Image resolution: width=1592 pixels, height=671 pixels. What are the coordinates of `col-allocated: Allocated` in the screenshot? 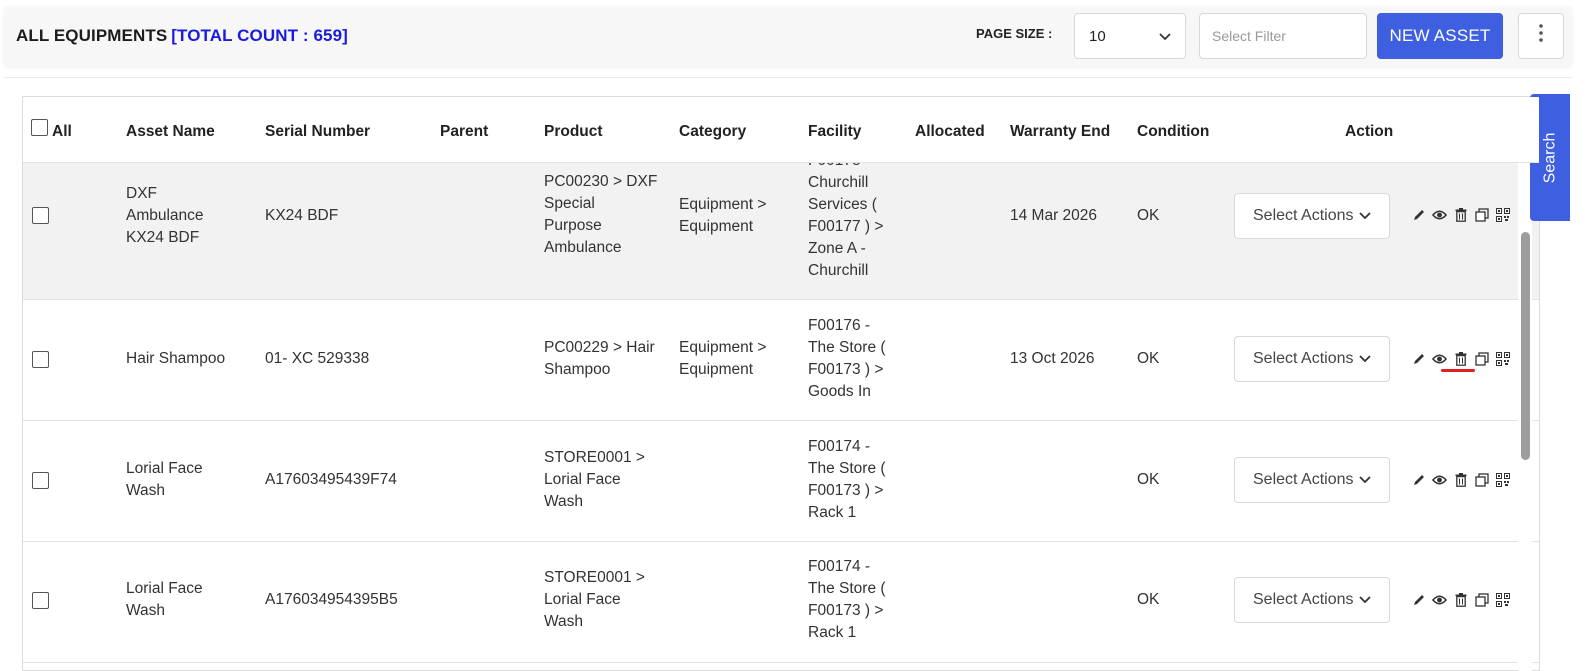 It's located at (950, 132).